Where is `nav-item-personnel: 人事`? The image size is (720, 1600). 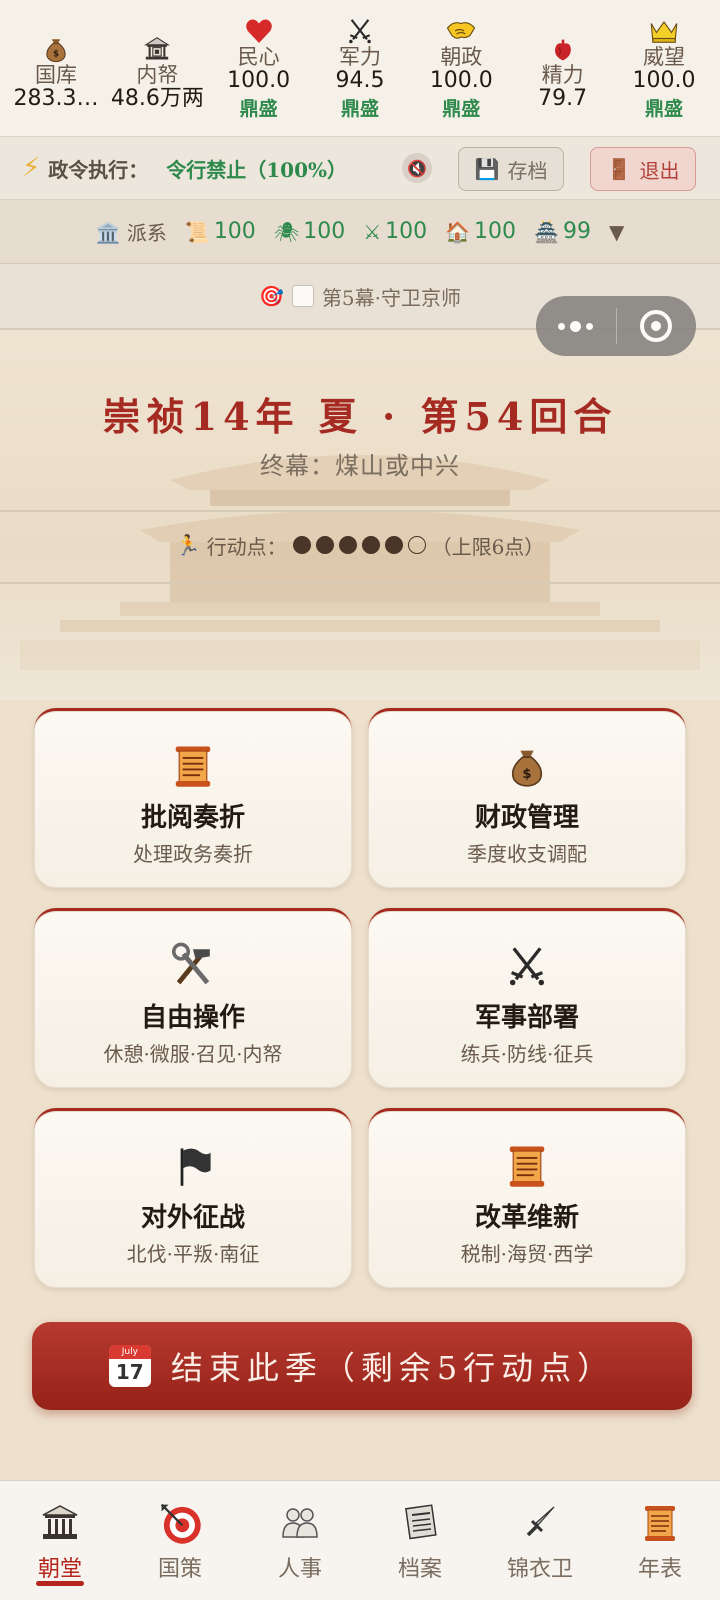
nav-item-personnel: 人事 is located at coordinates (300, 1540).